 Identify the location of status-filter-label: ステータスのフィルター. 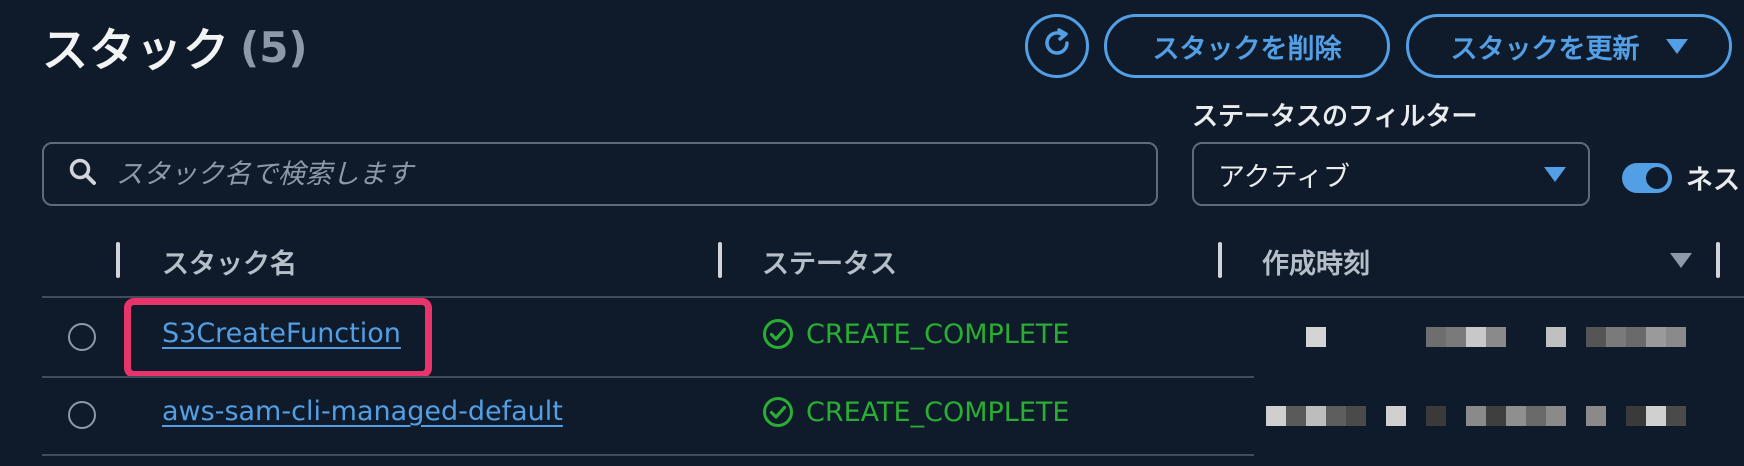
(1335, 117).